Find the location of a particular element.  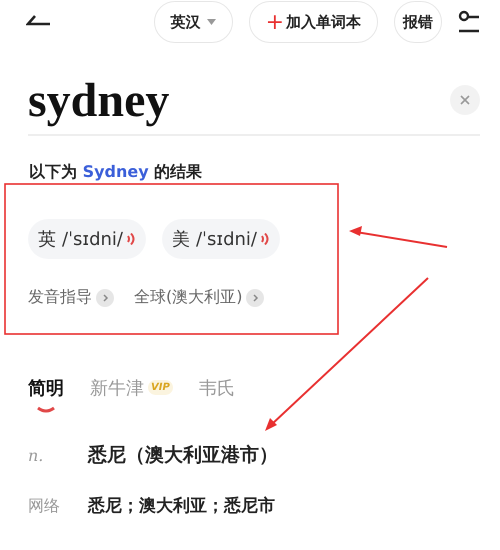

definition-text: 悉尼（澳大利亚港市） is located at coordinates (183, 455).